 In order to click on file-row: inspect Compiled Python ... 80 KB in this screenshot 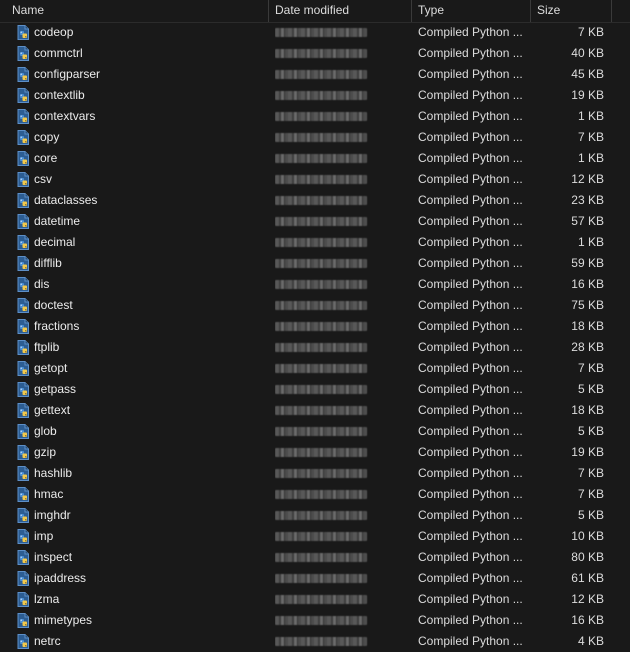, I will do `click(315, 557)`.